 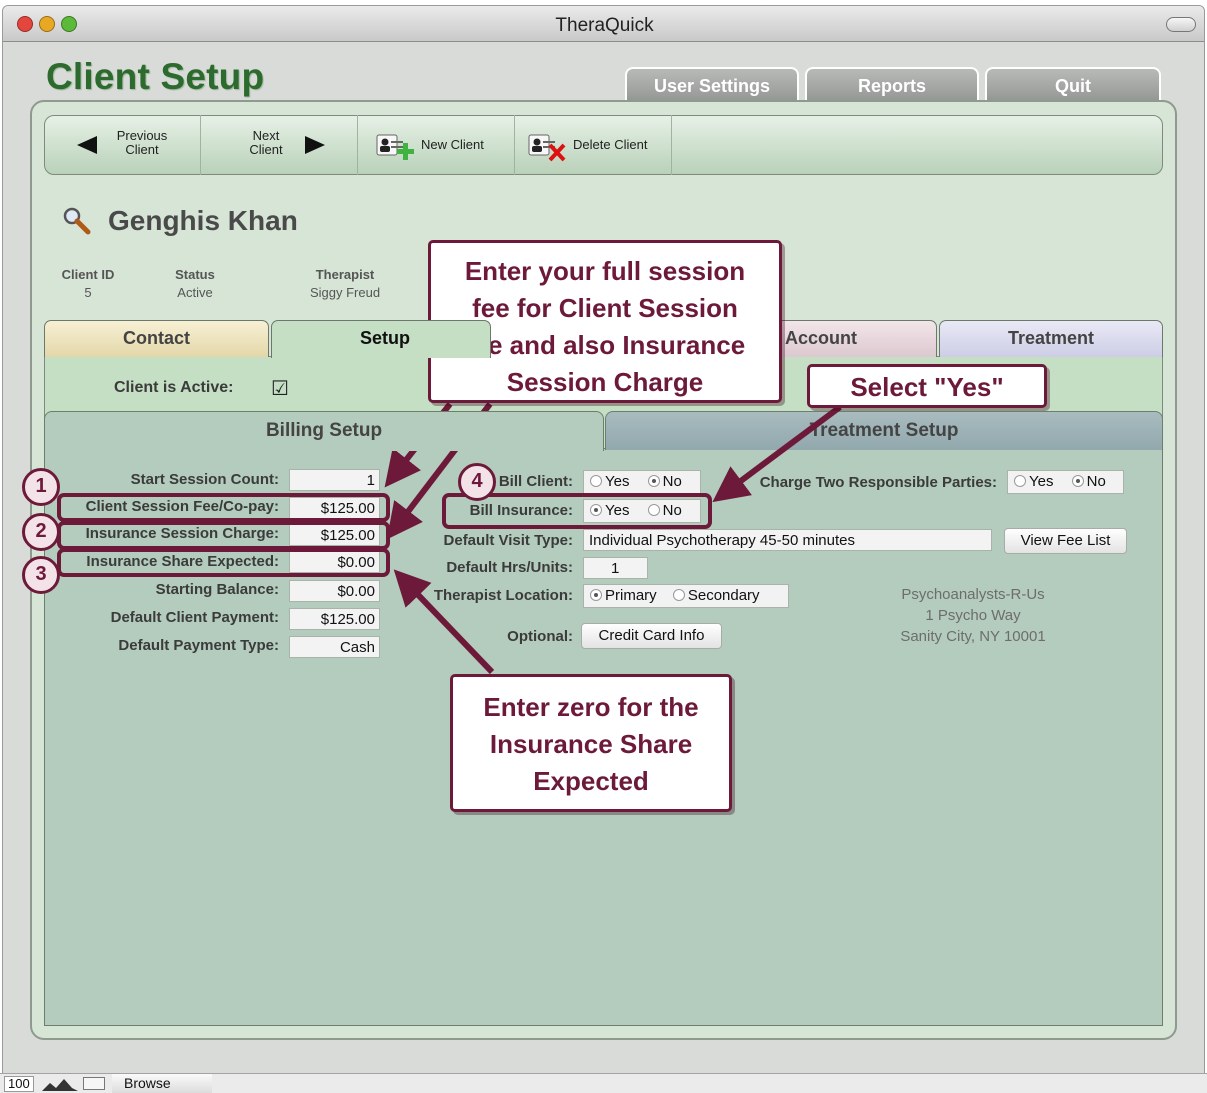 I want to click on new-client-button: New Client, so click(x=436, y=145).